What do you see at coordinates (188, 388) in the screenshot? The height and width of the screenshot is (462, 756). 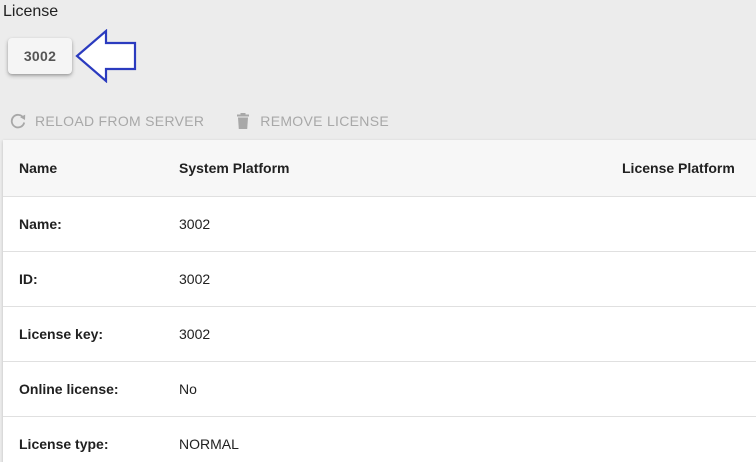 I see `row-system-value: No` at bounding box center [188, 388].